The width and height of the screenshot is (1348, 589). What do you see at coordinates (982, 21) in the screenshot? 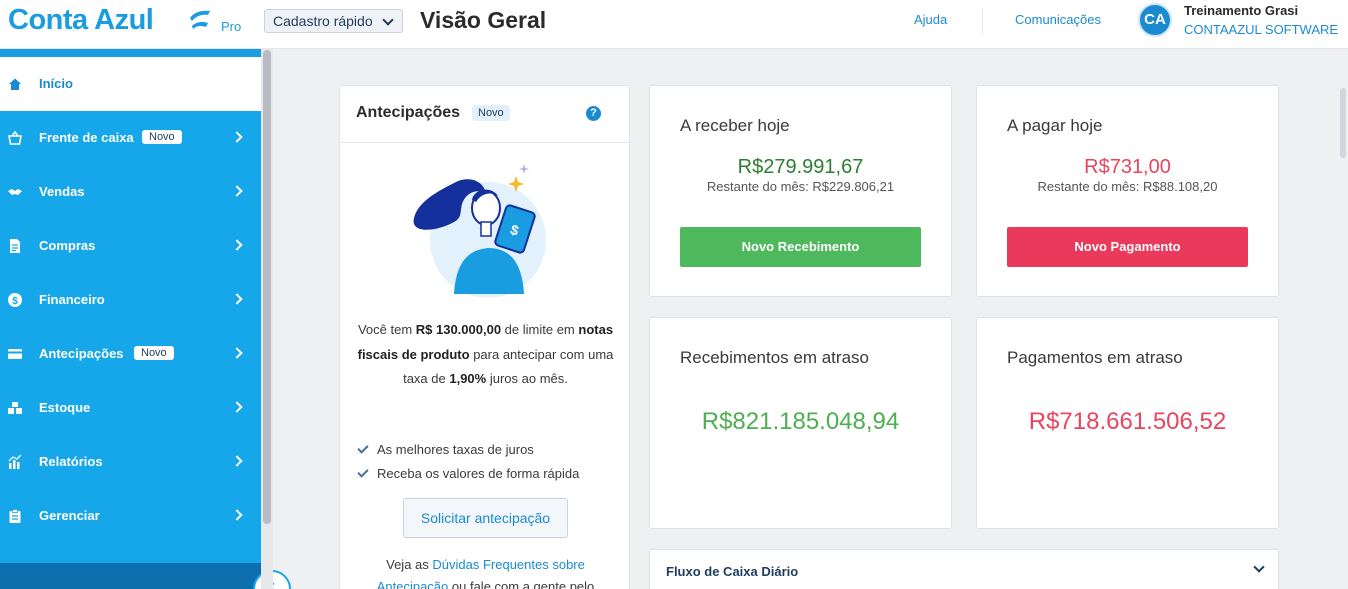
I see `header-divider` at bounding box center [982, 21].